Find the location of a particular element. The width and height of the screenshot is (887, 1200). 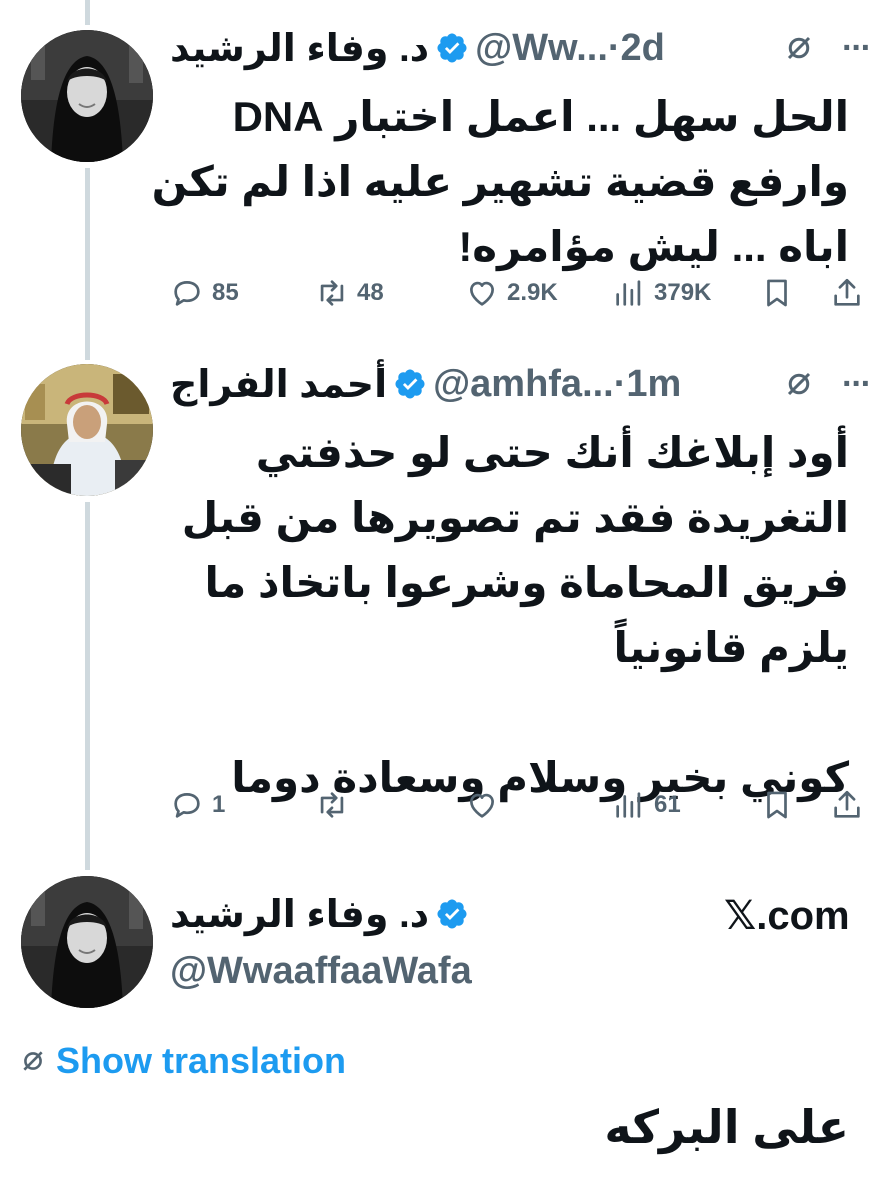

reply-button: 85 is located at coordinates (204, 293).